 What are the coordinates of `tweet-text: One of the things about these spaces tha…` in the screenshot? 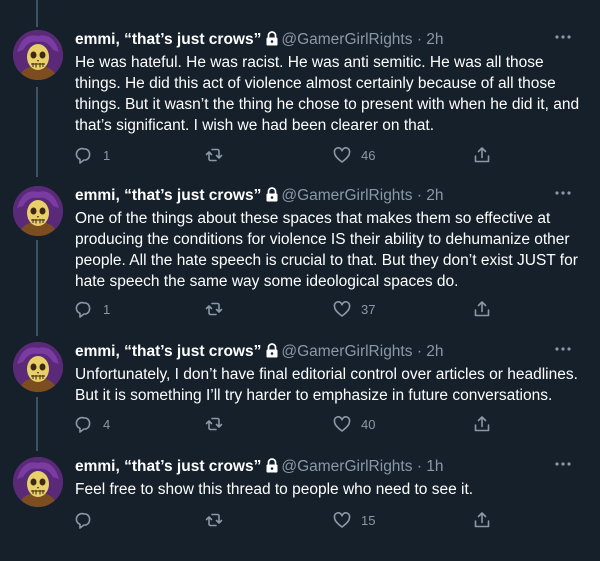 It's located at (326, 250).